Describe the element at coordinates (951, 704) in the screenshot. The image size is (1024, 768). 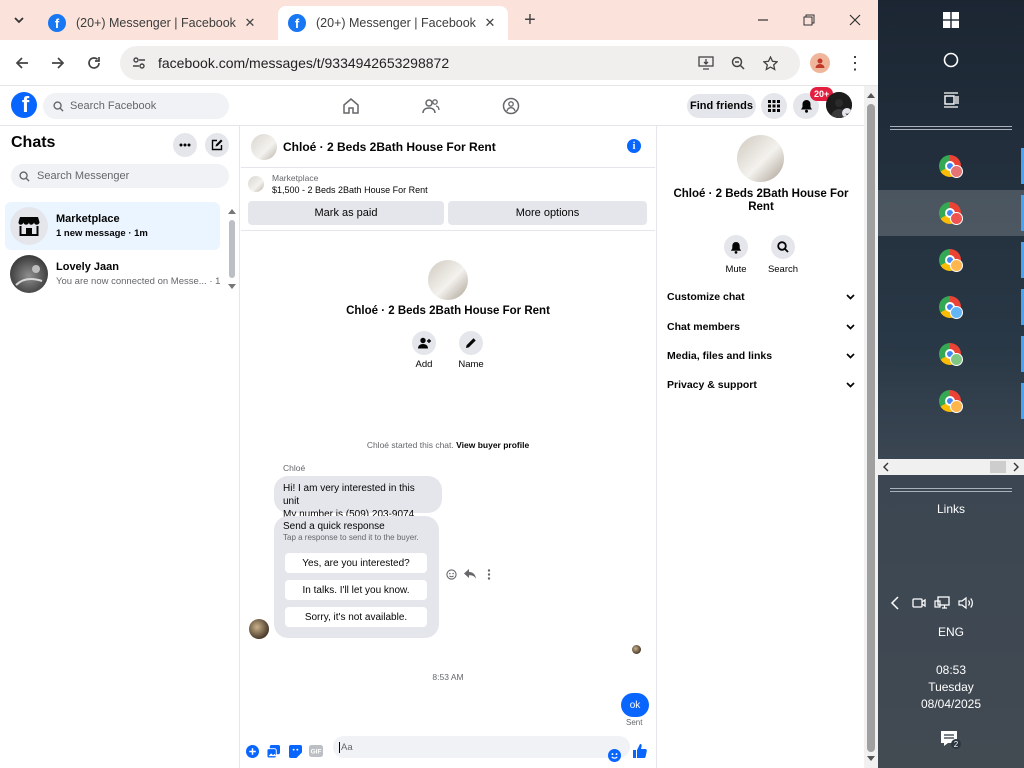
I see `clock-date: 08/04/2025` at that location.